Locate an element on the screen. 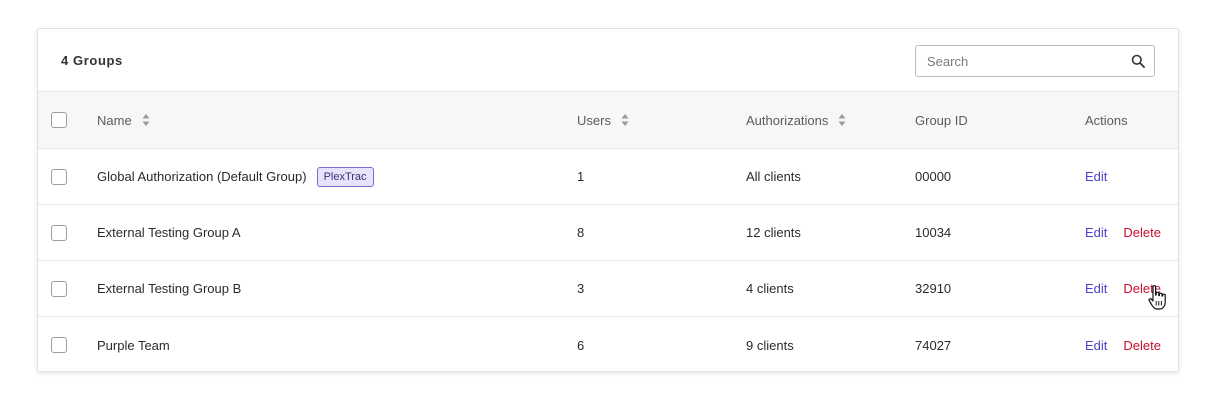 Image resolution: width=1216 pixels, height=418 pixels. group-id-value: 10034 is located at coordinates (933, 232).